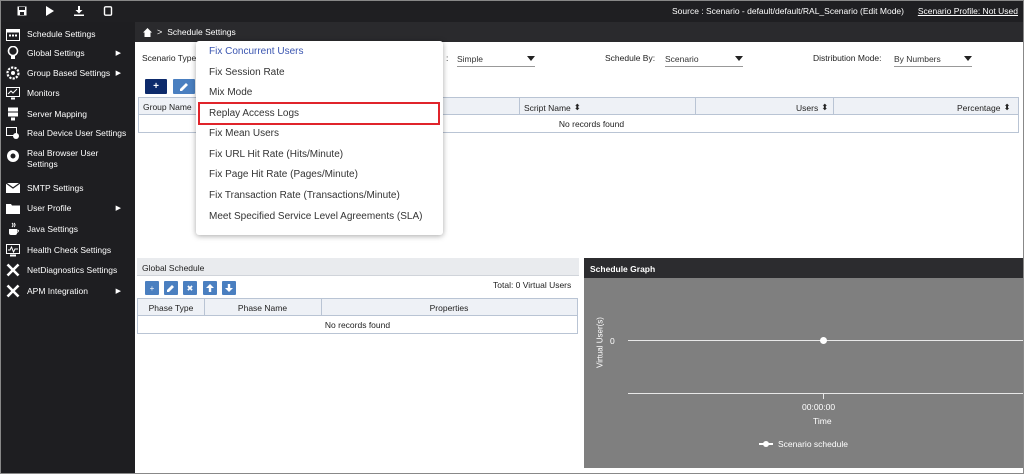 This screenshot has width=1024, height=474. Describe the element at coordinates (254, 113) in the screenshot. I see `menu-item-replay-access-logs: Replay Access Logs` at that location.